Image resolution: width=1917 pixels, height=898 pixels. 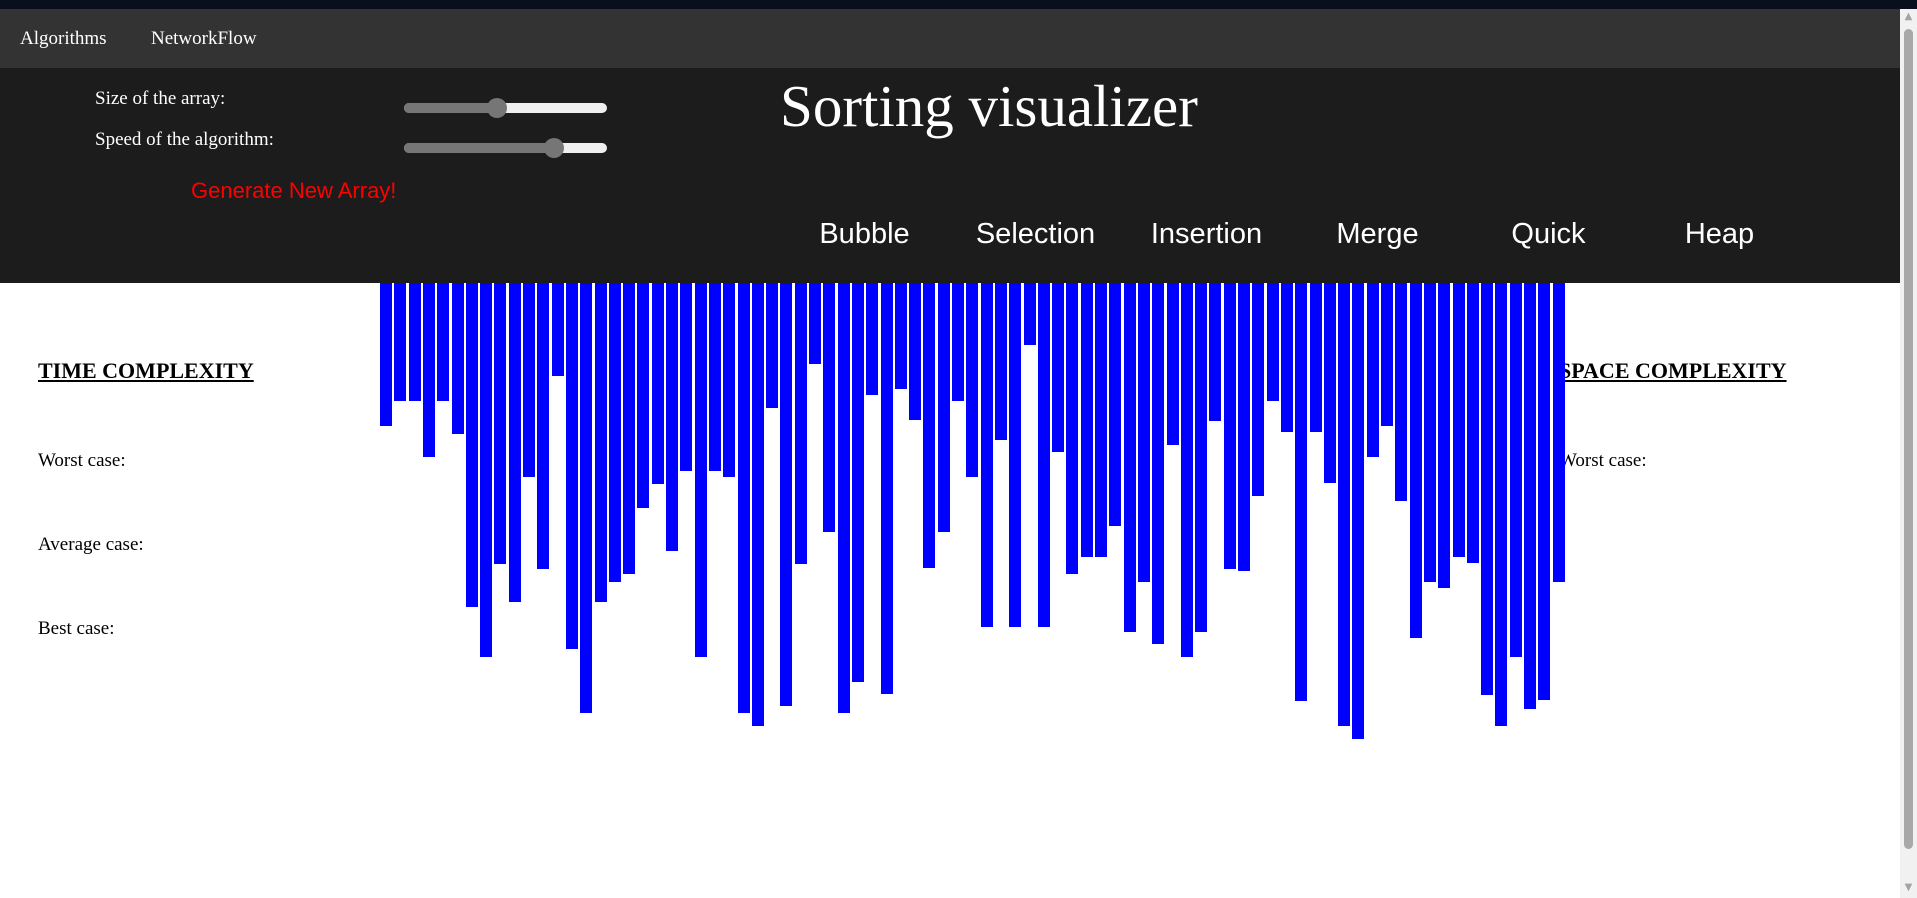 I want to click on scroll-up-arrow-icon: ▲, so click(x=1908, y=17).